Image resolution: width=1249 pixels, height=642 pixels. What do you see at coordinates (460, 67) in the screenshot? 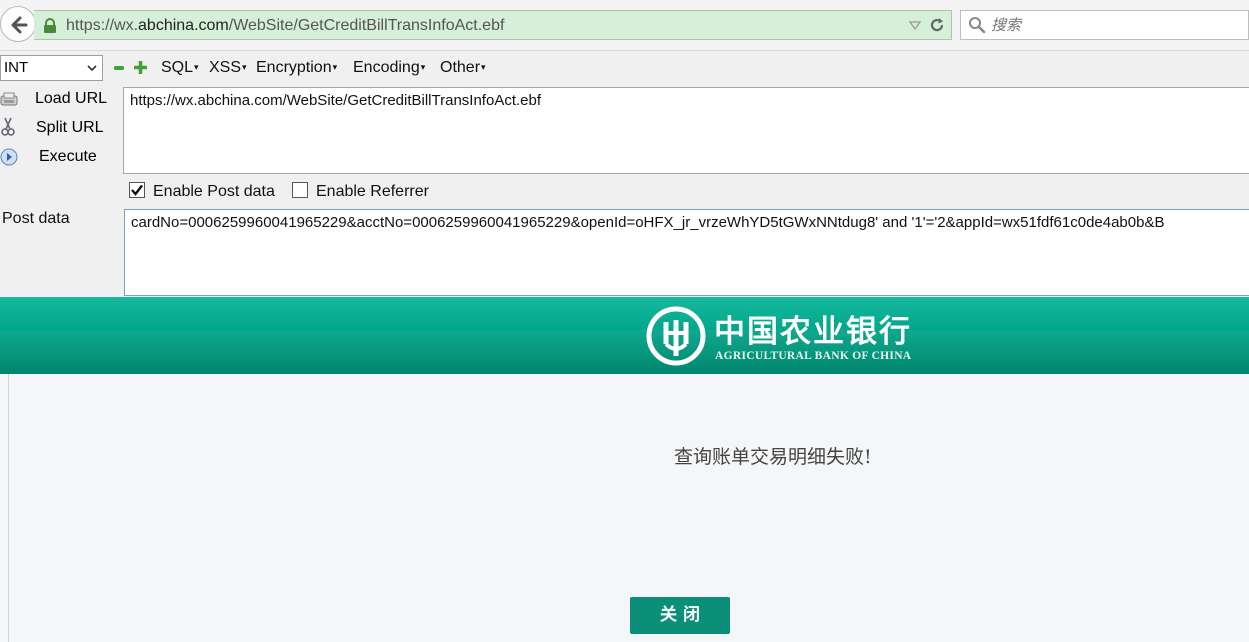
I see `menu-other-label: Other` at bounding box center [460, 67].